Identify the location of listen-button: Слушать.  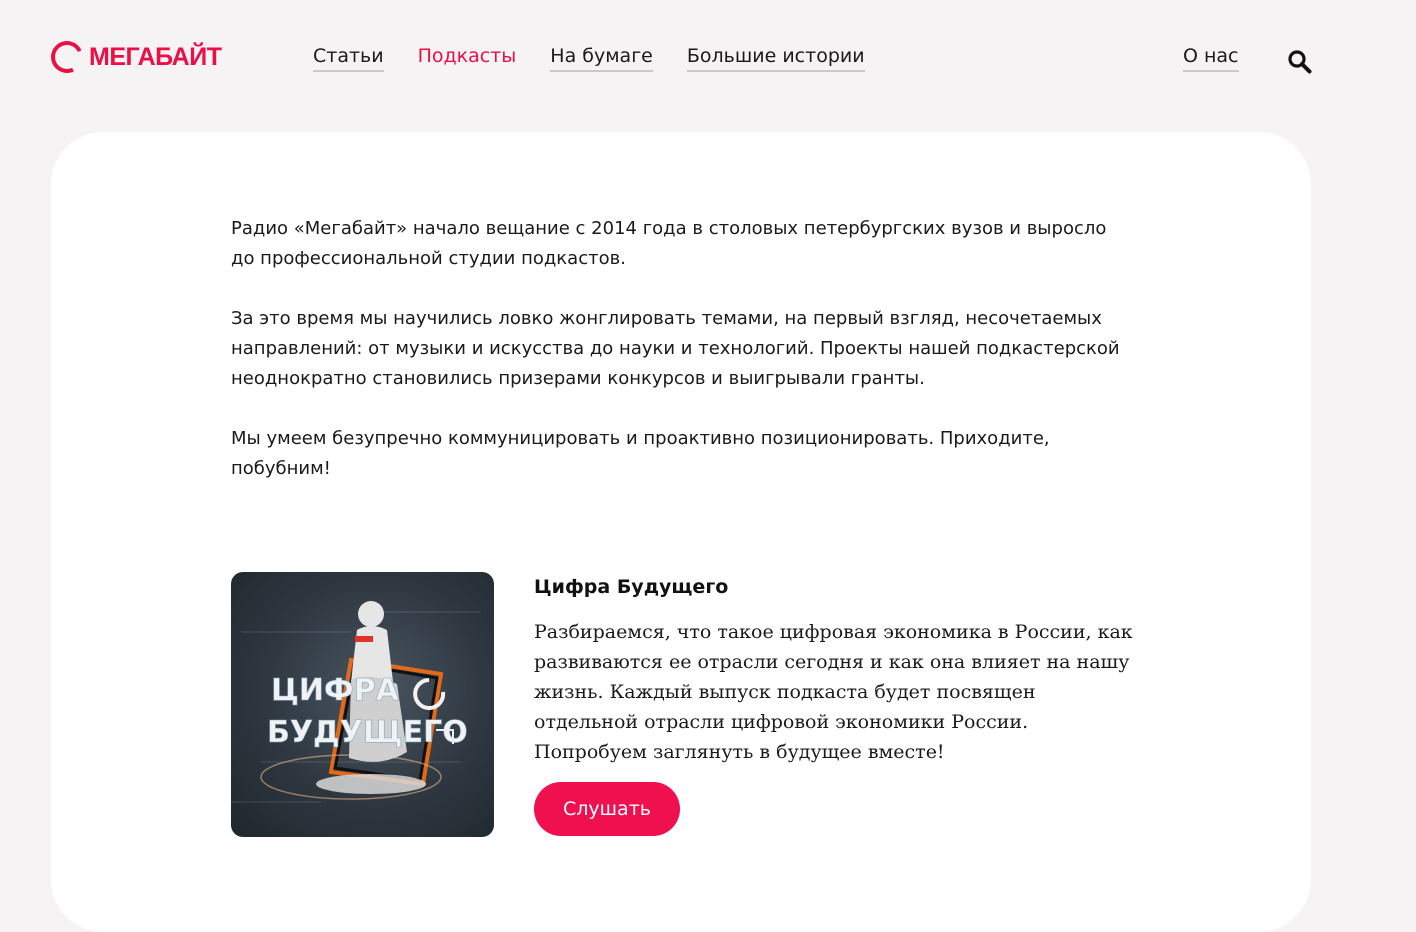
(607, 809).